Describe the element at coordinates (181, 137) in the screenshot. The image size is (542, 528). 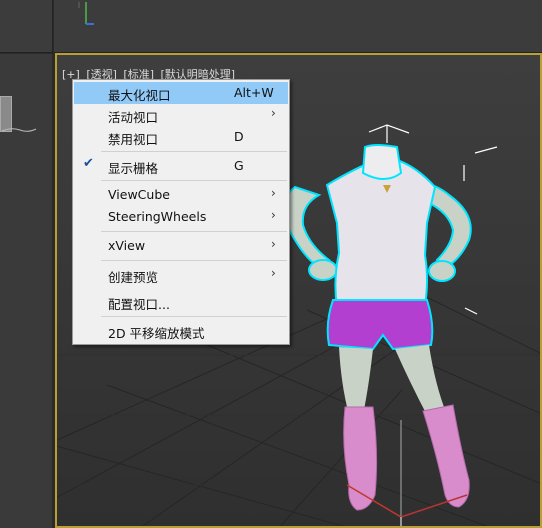
I see `menu-item-disable-viewport: 禁用视口 D` at that location.